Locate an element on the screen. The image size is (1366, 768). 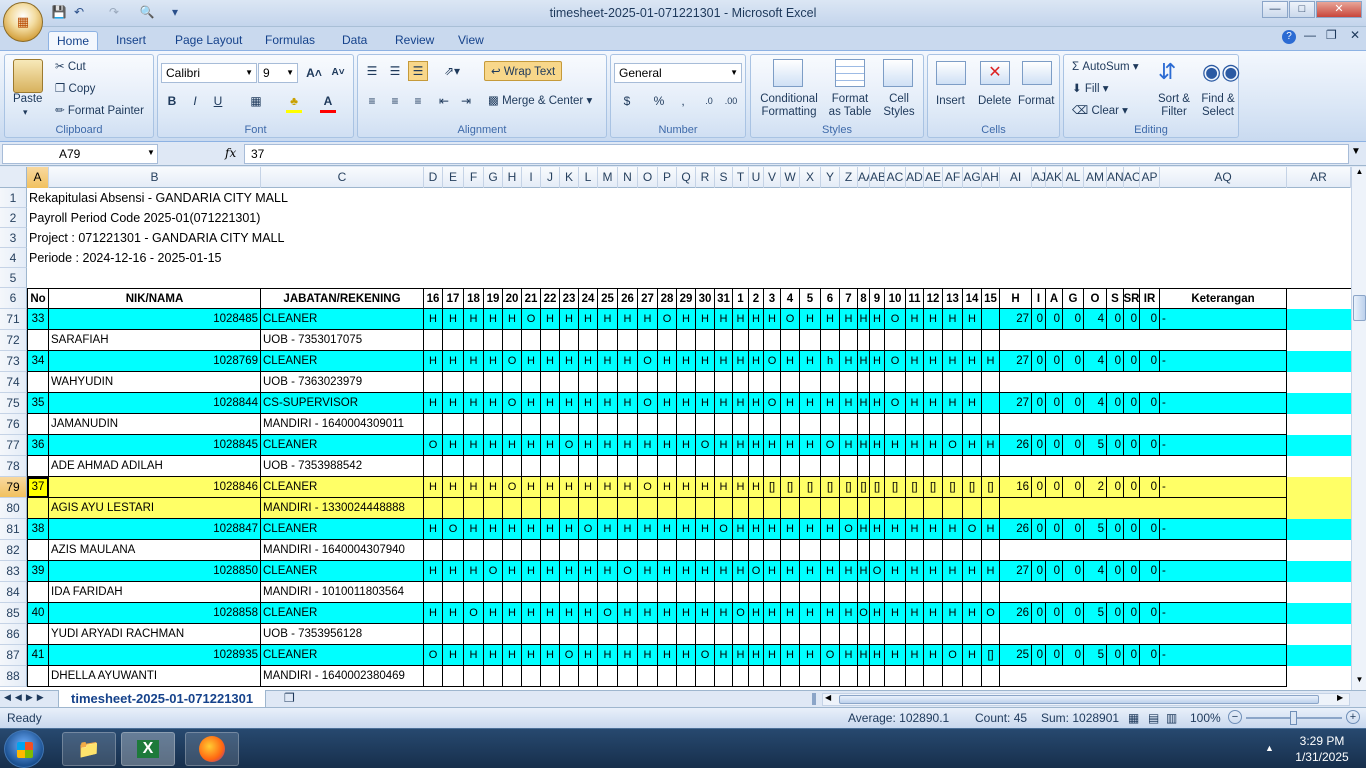
day-cell: [] is located at coordinates (772, 487).